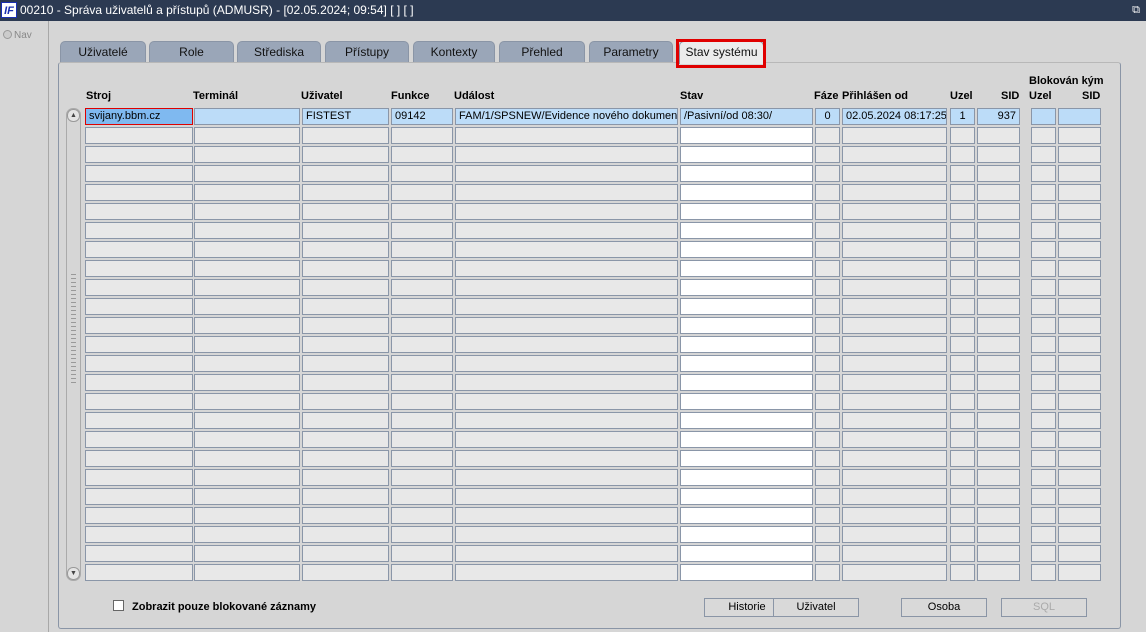 The height and width of the screenshot is (632, 1146). What do you see at coordinates (894, 116) in the screenshot?
I see `table-cell: 02.05.2024 08:17:25` at bounding box center [894, 116].